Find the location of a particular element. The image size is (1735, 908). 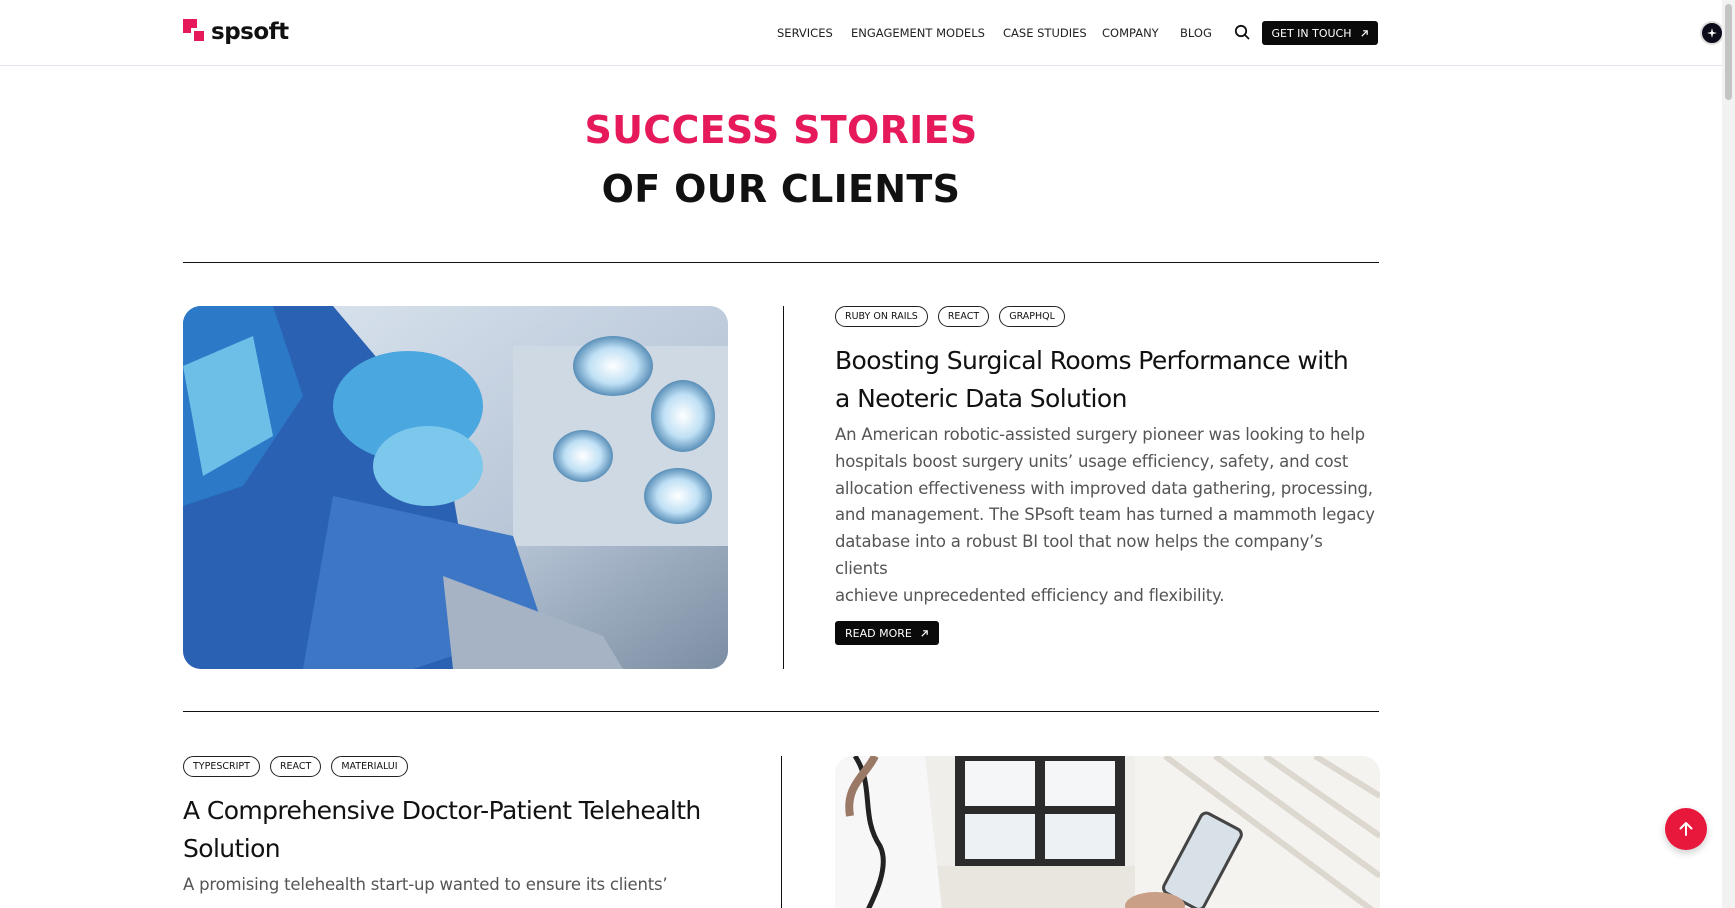

page-scrollbar is located at coordinates (1728, 454).